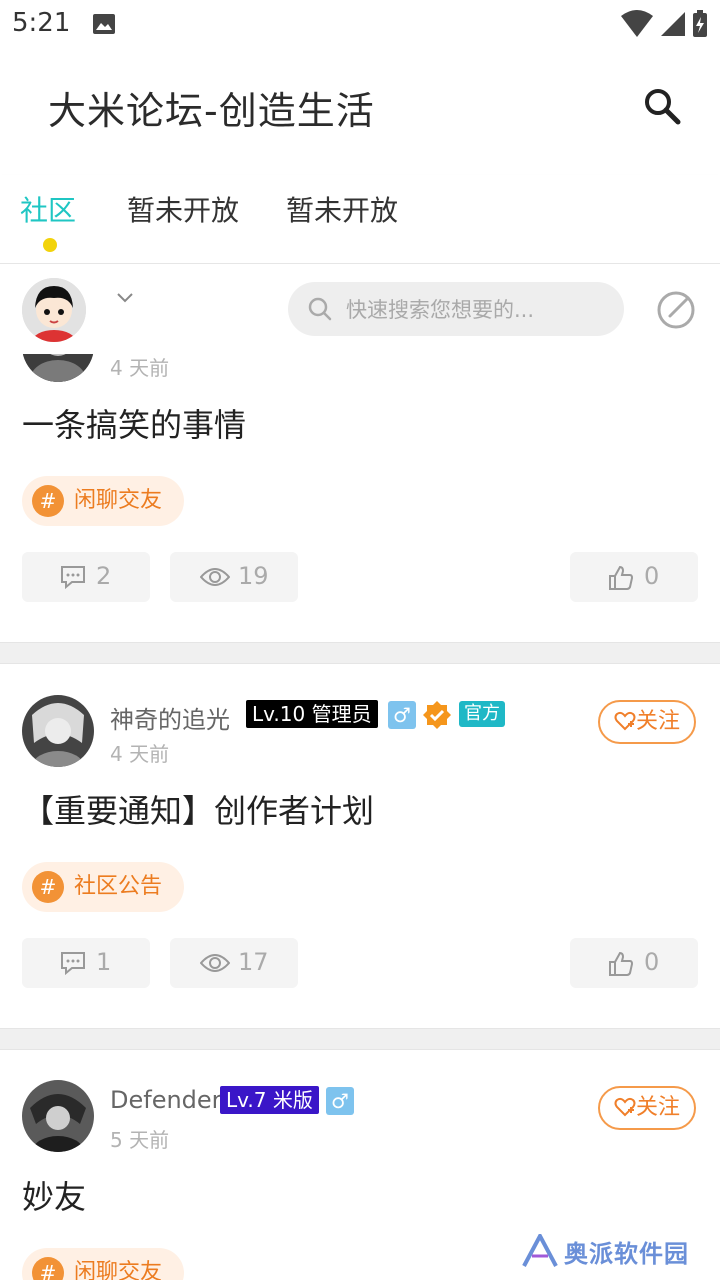 Image resolution: width=720 pixels, height=1280 pixels. What do you see at coordinates (269, 1100) in the screenshot?
I see `level-badge: Lv.7 米版` at bounding box center [269, 1100].